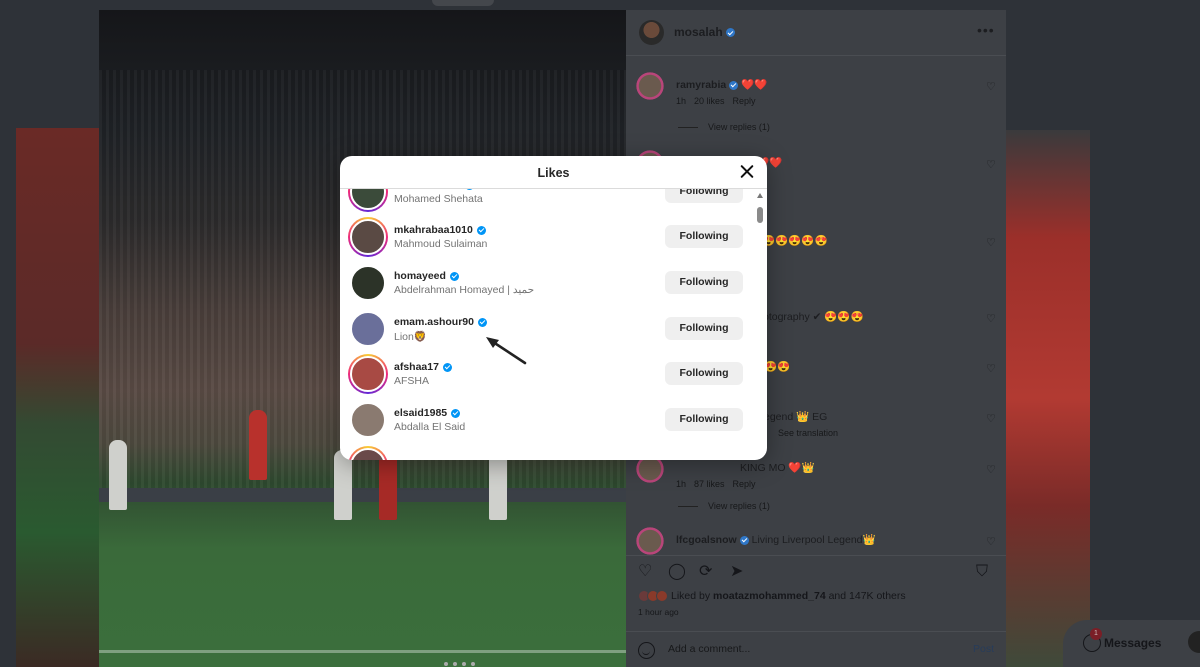  I want to click on like-heart-icon: ♡, so click(645, 572).